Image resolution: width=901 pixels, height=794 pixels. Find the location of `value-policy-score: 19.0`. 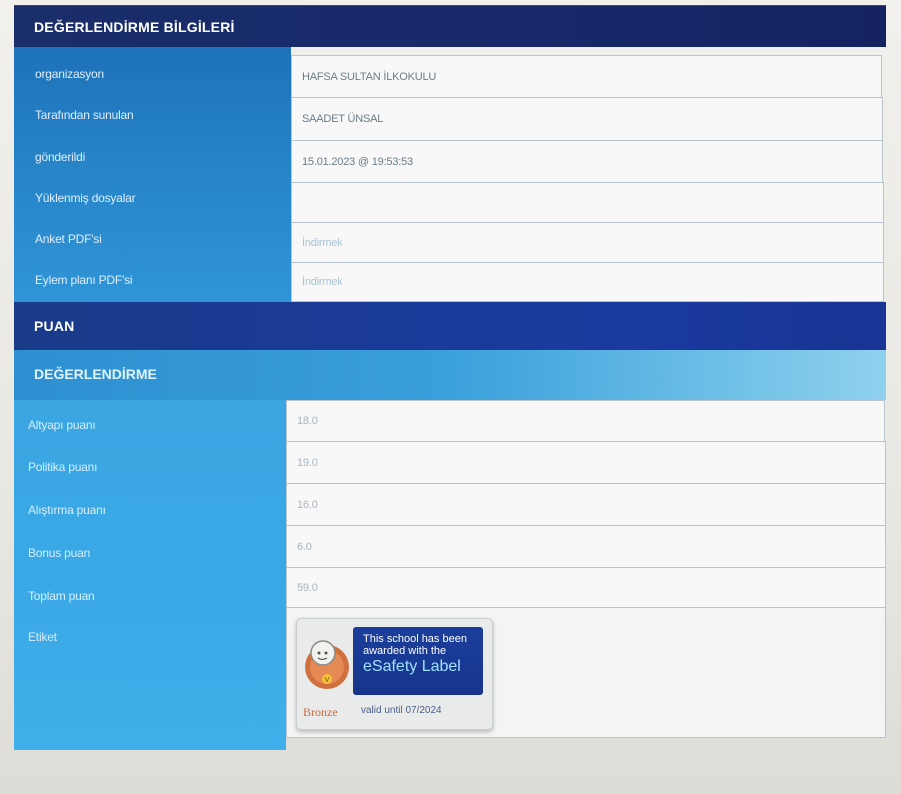

value-policy-score: 19.0 is located at coordinates (586, 462).